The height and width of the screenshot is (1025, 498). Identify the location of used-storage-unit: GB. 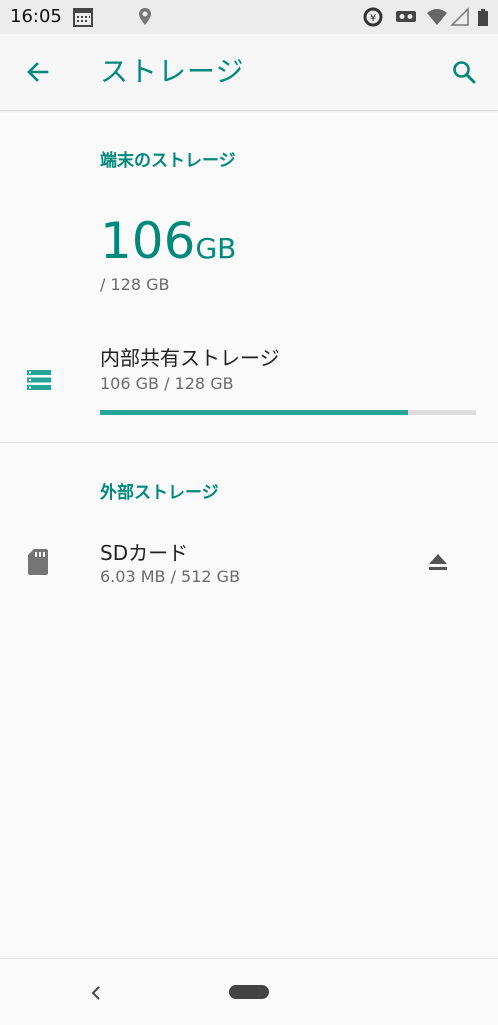
(216, 248).